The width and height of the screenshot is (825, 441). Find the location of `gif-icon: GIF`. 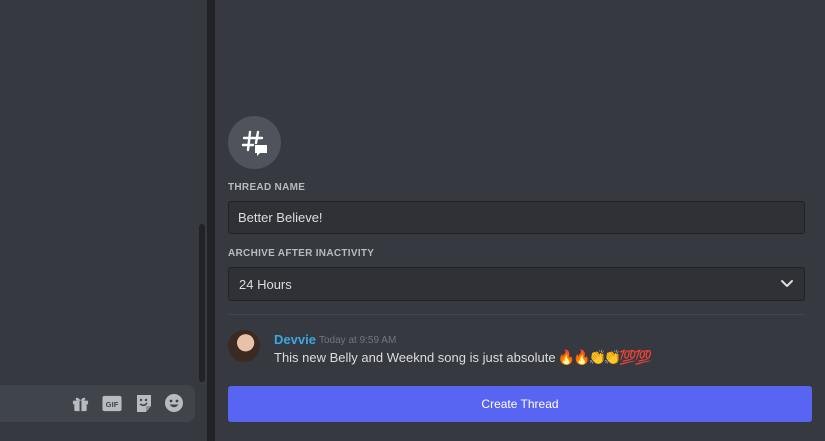

gif-icon: GIF is located at coordinates (112, 403).